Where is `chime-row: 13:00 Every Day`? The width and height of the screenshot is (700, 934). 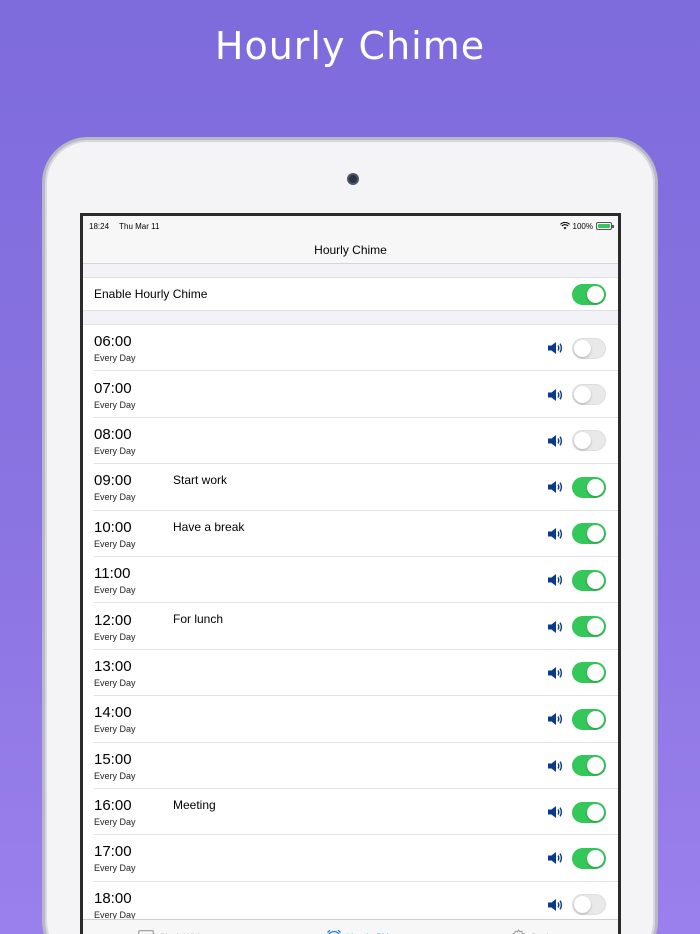
chime-row: 13:00 Every Day is located at coordinates (350, 673).